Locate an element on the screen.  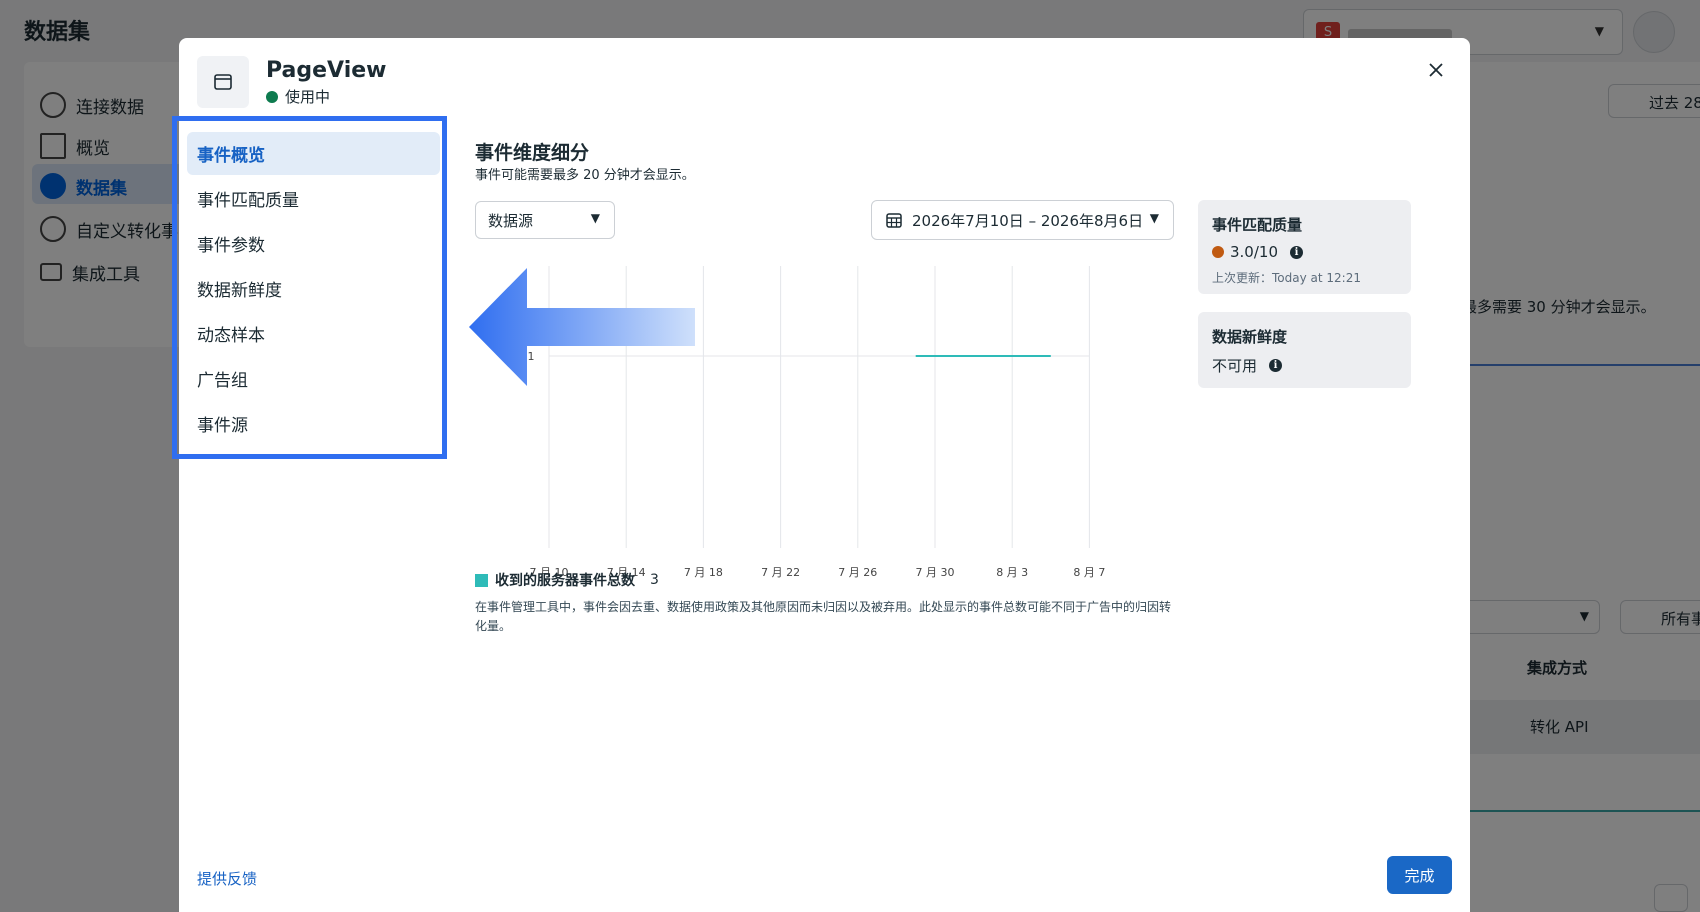
freshness-status: 不可用 is located at coordinates (1235, 366).